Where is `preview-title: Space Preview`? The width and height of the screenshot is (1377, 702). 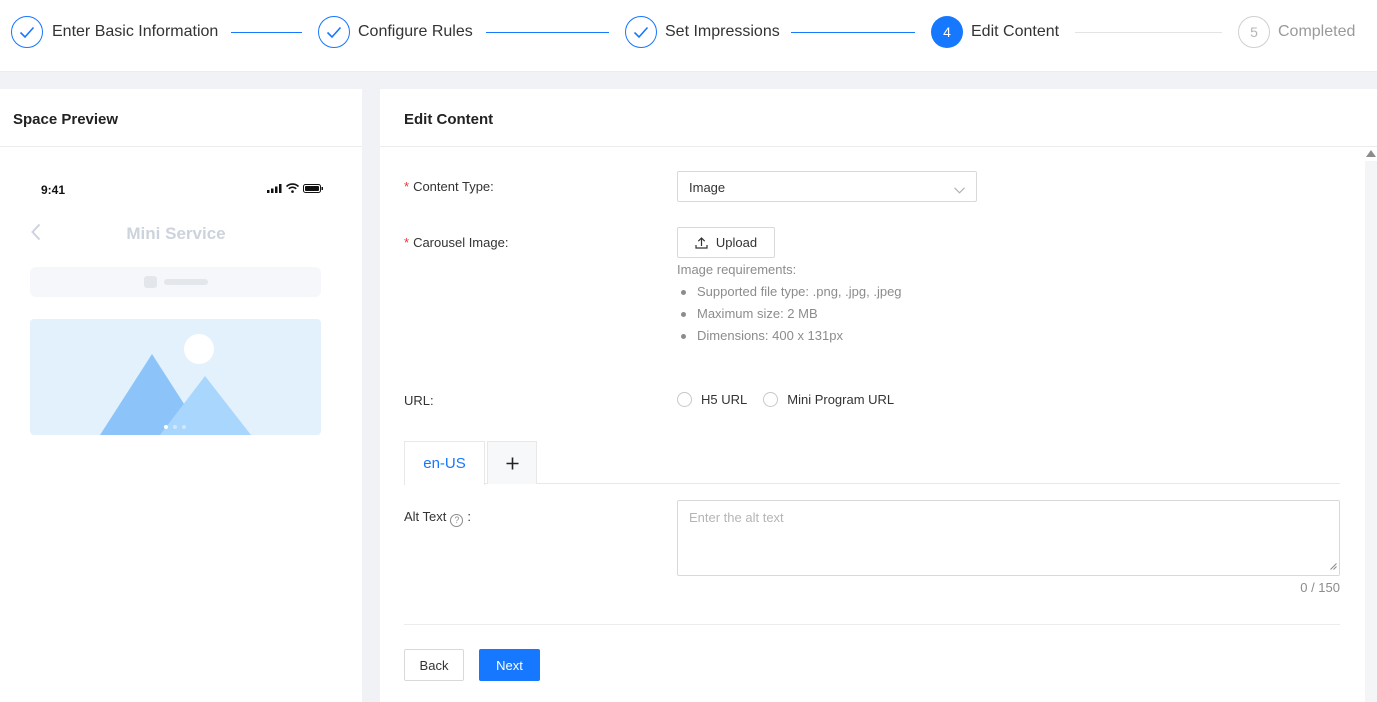
preview-title: Space Preview is located at coordinates (66, 119).